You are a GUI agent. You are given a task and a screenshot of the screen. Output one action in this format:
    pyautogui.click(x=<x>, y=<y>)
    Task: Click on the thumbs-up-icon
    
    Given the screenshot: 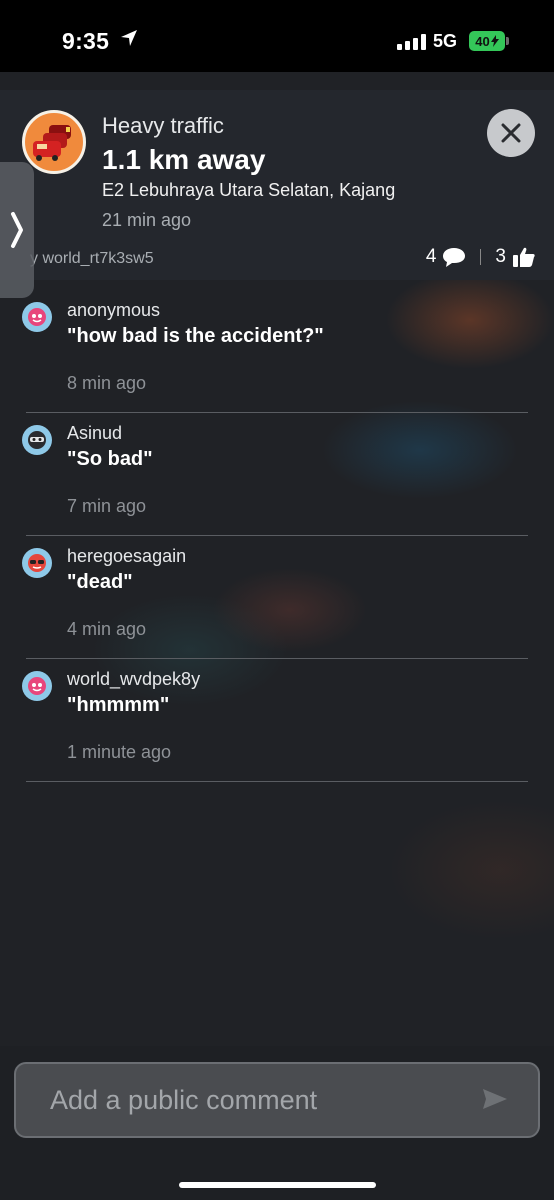 What is the action you would take?
    pyautogui.click(x=524, y=257)
    